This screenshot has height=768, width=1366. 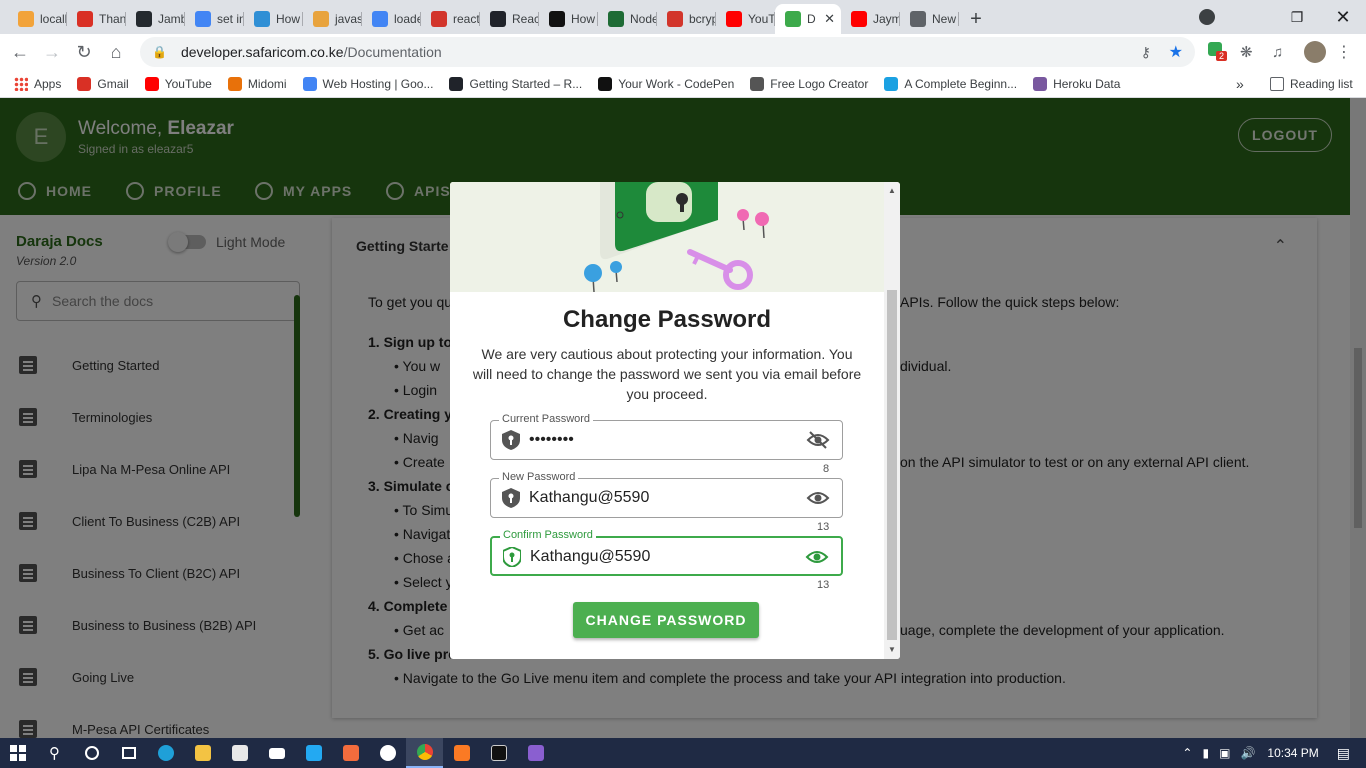 What do you see at coordinates (823, 527) in the screenshot?
I see `new-password-counter: 13` at bounding box center [823, 527].